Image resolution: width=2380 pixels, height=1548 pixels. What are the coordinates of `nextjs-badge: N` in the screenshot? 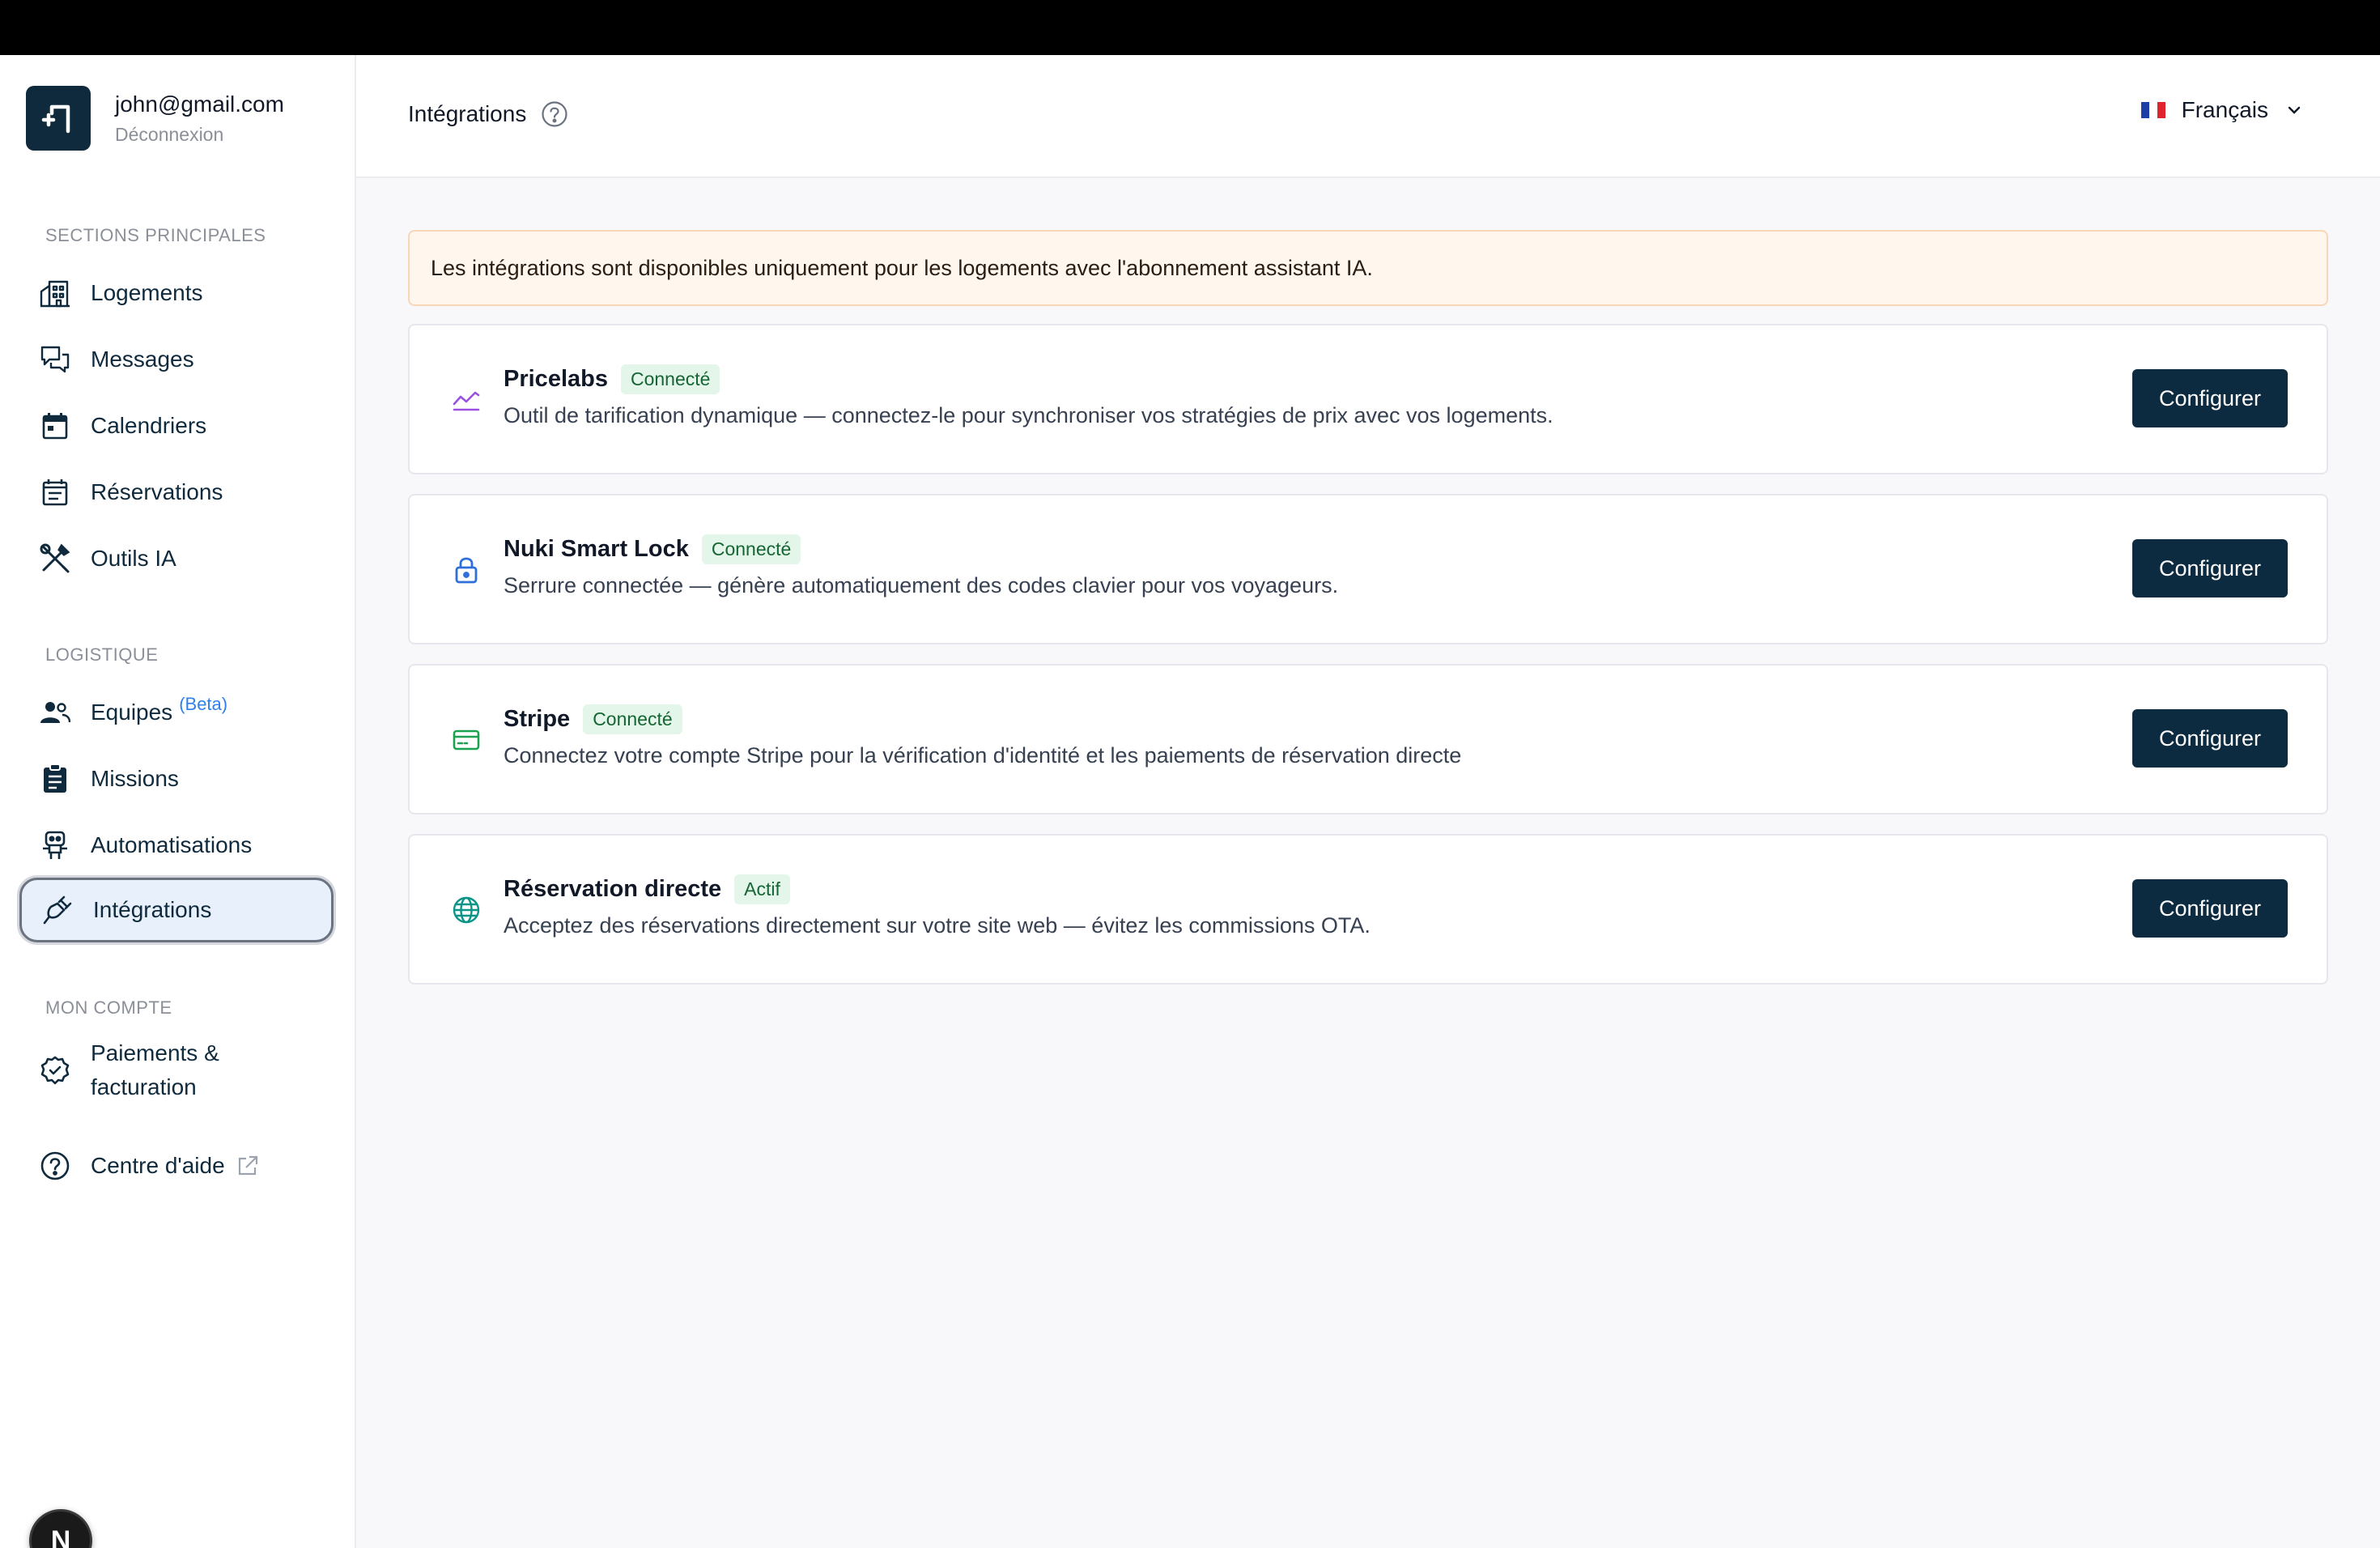 It's located at (60, 1528).